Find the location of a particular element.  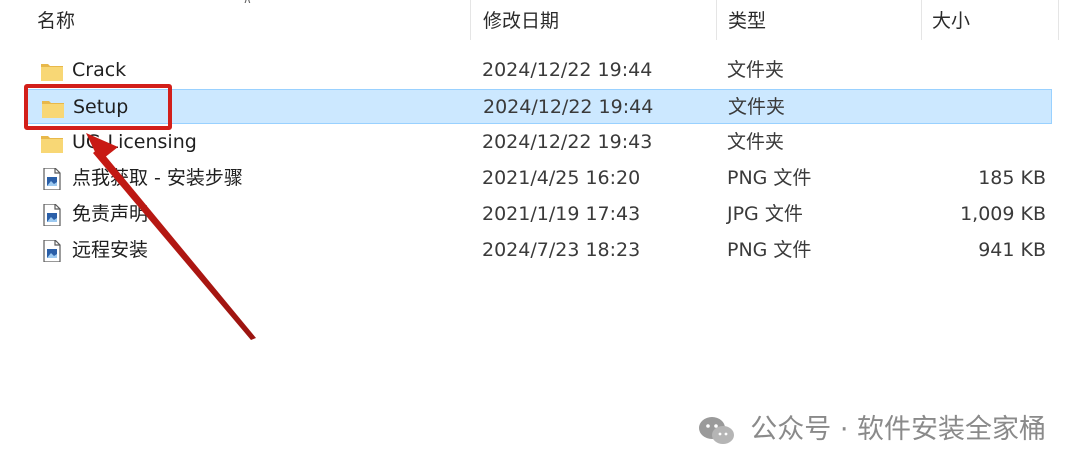

column-header-name: 名称 is located at coordinates (56, 21).